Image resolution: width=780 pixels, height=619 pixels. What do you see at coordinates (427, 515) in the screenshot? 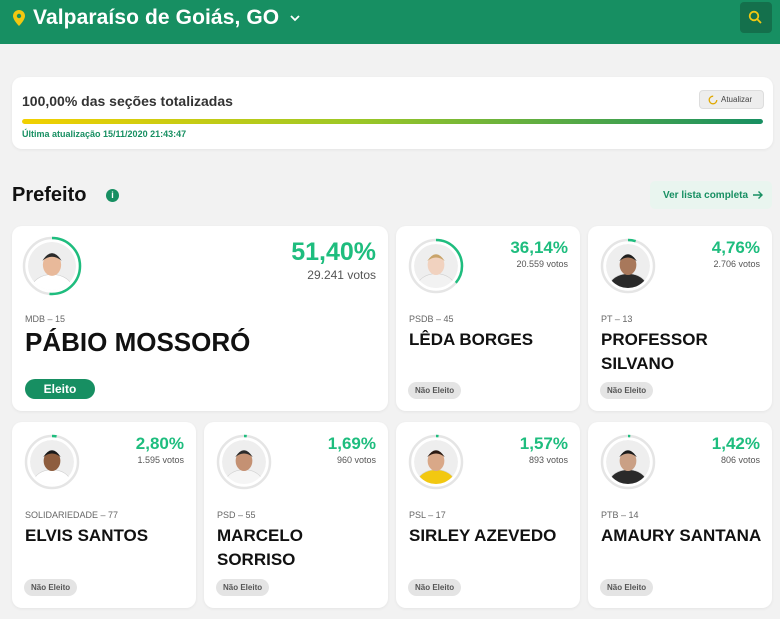
I see `candidate-party: PSL – 17` at bounding box center [427, 515].